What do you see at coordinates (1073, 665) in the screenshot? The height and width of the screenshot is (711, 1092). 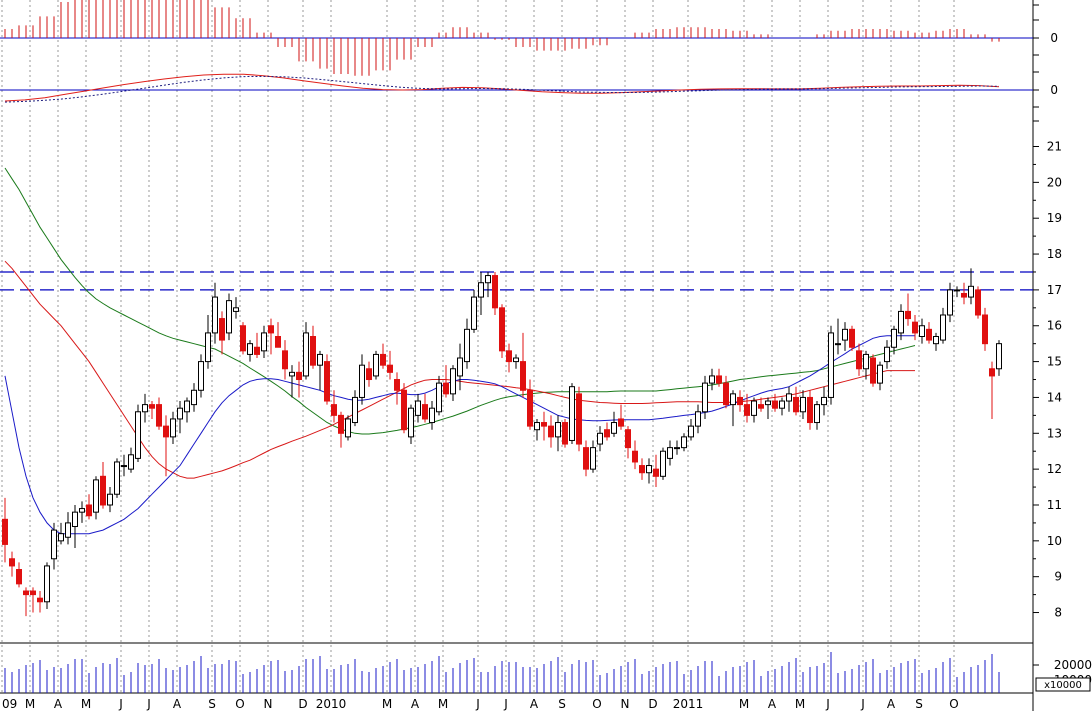 I see `volume-tick-label: 20000` at bounding box center [1073, 665].